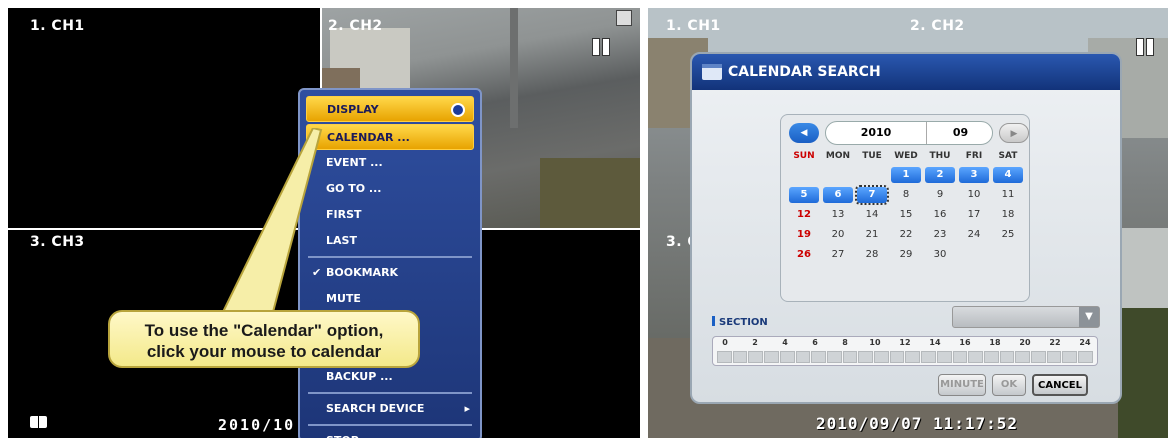  I want to click on menu-item-mute: MUTE, so click(390, 299).